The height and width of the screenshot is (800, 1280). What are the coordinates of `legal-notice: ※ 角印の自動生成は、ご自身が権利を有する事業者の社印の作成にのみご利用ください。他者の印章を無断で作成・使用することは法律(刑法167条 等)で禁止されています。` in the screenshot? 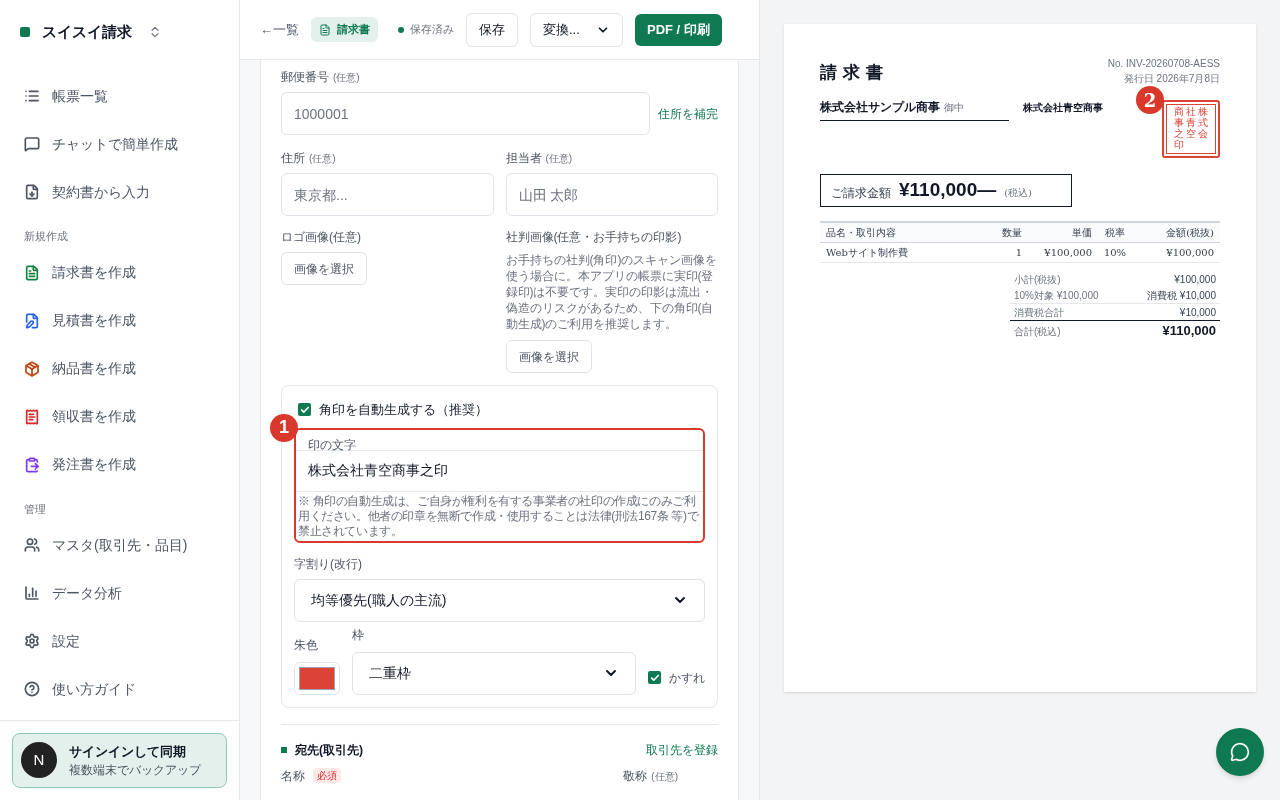 It's located at (498, 516).